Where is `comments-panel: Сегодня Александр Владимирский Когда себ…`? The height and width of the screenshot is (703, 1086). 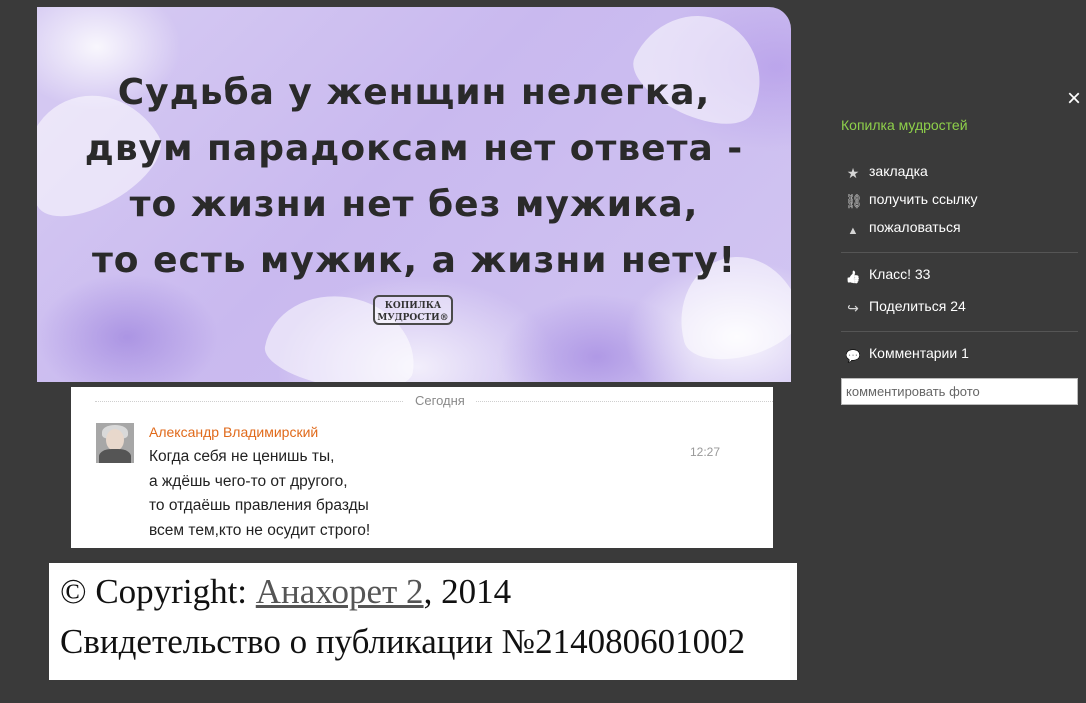
comments-panel: Сегодня Александр Владимирский Когда себ… is located at coordinates (422, 467).